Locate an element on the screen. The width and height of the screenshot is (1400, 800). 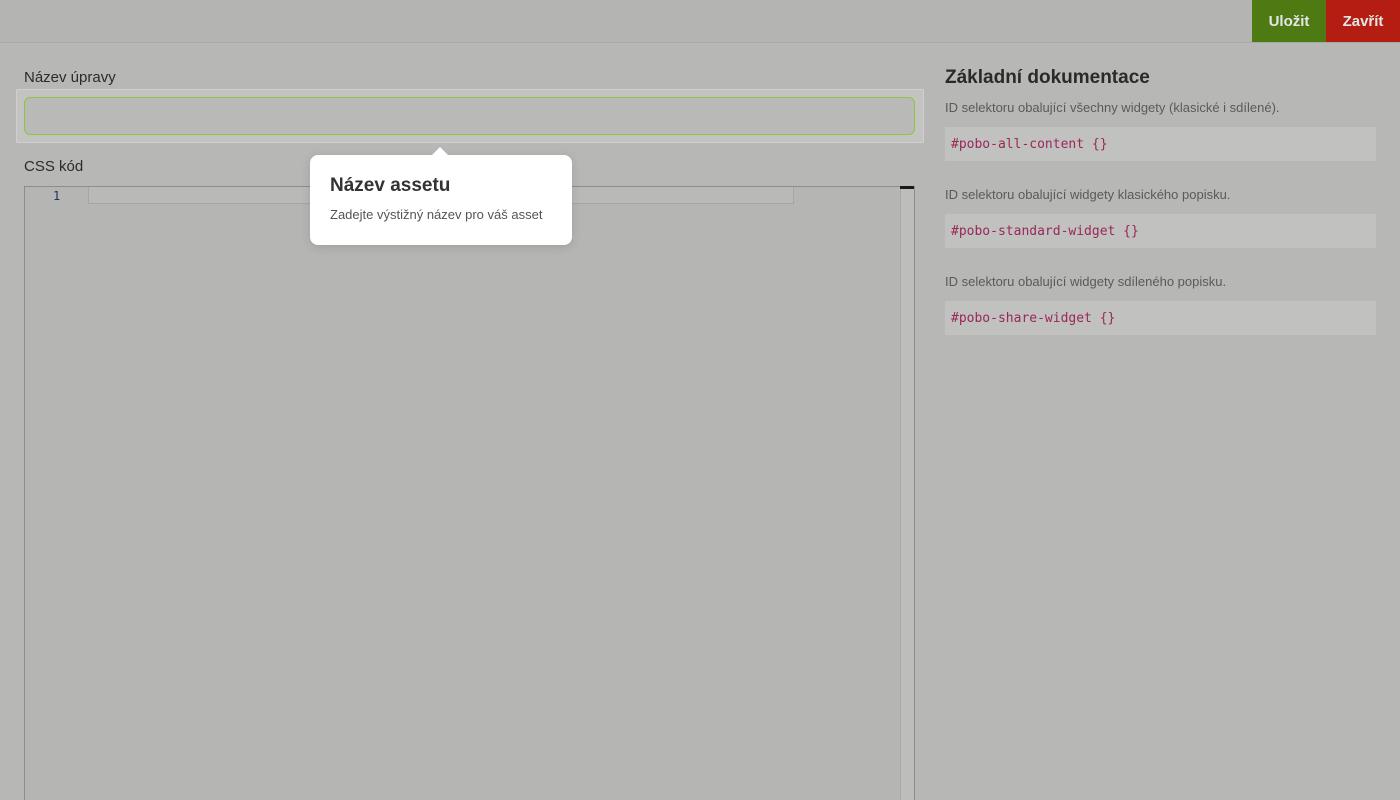
name-input is located at coordinates (469, 116).